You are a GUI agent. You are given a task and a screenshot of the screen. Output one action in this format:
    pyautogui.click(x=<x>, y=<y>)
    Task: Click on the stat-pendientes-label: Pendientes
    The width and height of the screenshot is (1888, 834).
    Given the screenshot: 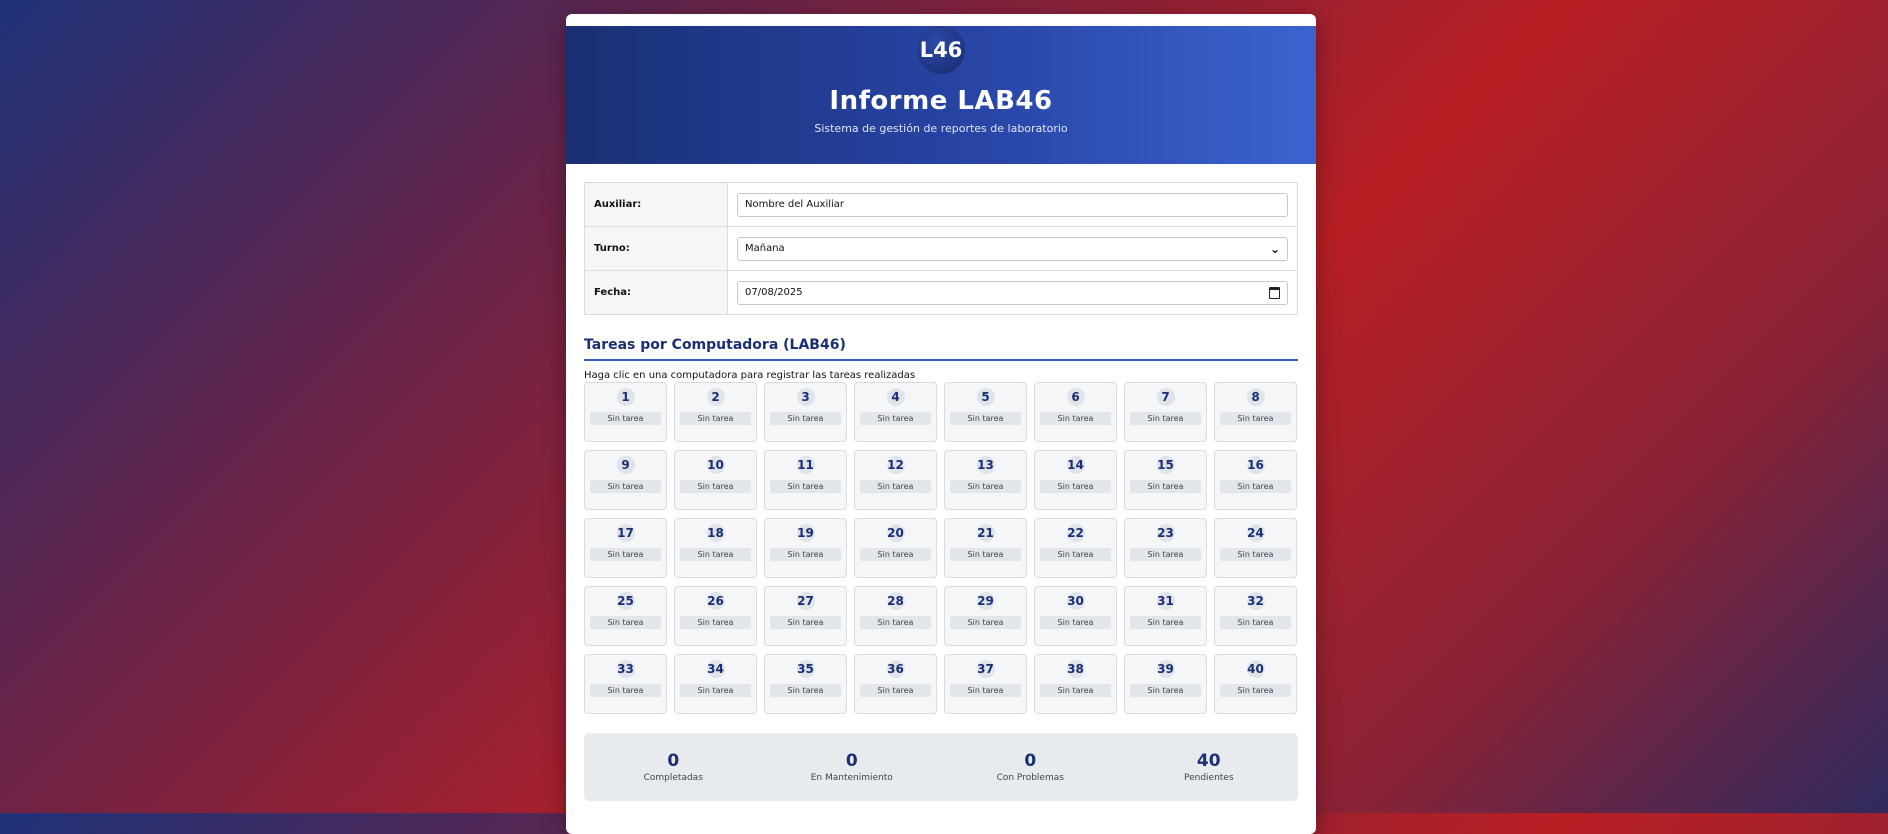 What is the action you would take?
    pyautogui.click(x=1208, y=778)
    